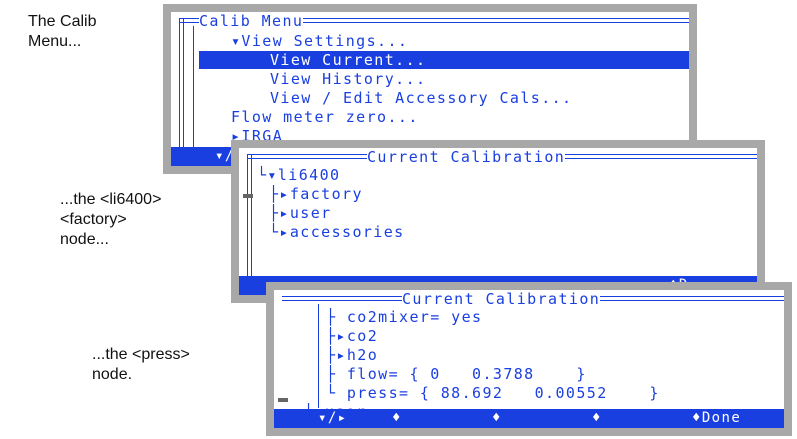 The image size is (797, 439). What do you see at coordinates (501, 299) in the screenshot?
I see `press-screen-title: Current Calibration` at bounding box center [501, 299].